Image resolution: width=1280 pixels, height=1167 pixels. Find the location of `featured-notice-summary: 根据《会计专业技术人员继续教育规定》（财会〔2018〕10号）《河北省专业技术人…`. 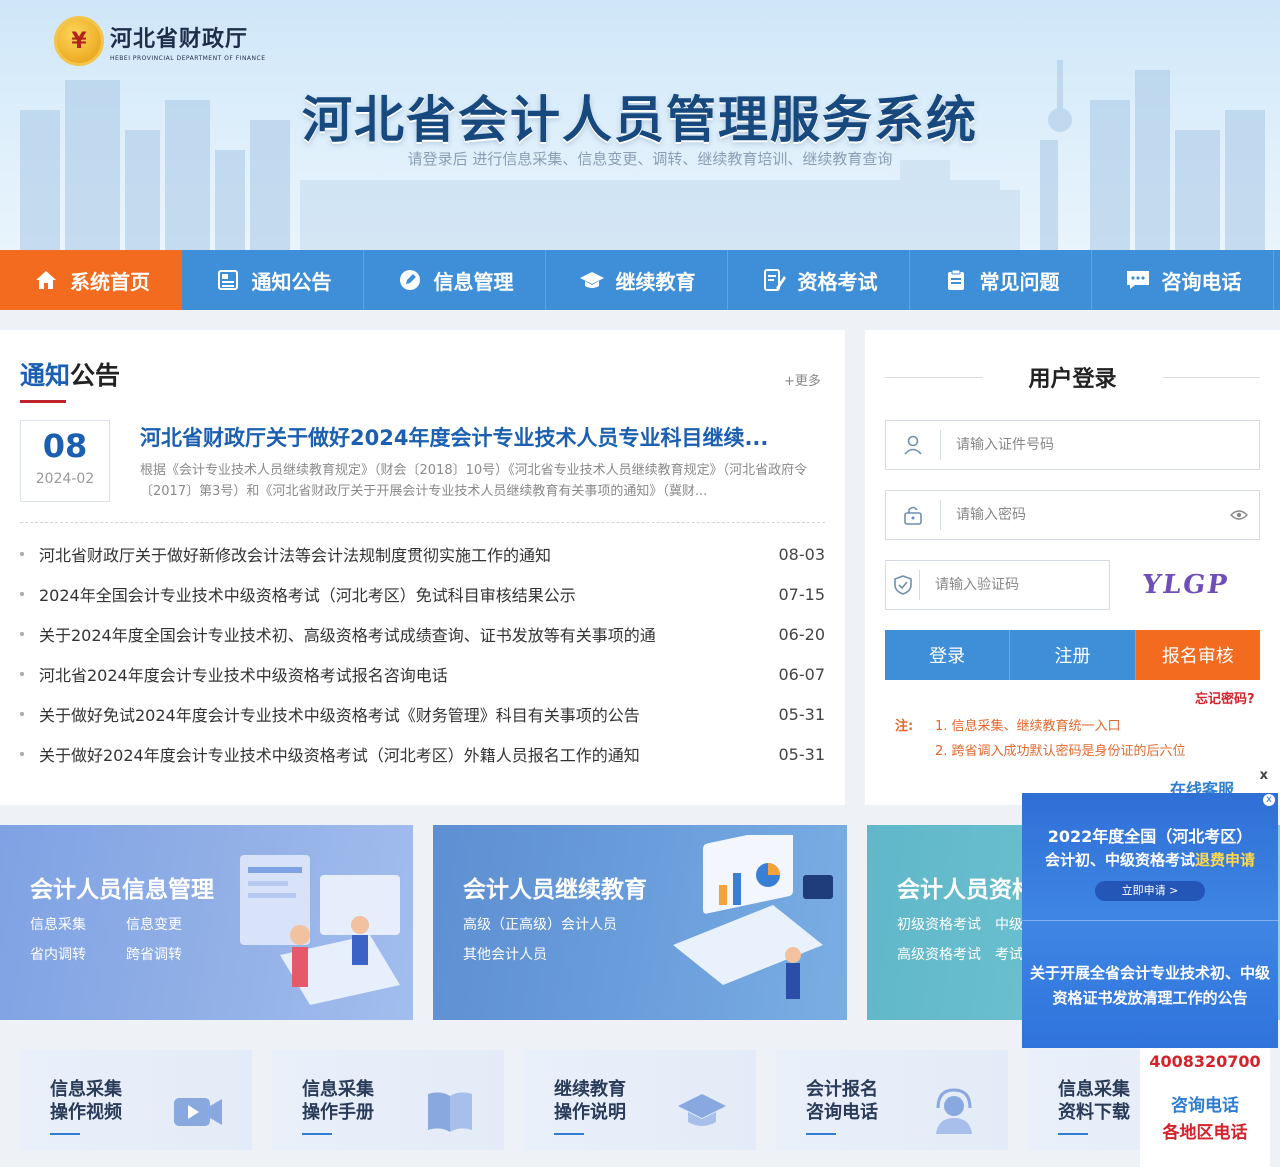

featured-notice-summary: 根据《会计专业技术人员继续教育规定》（财会〔2018〕10号）《河北省专业技术人… is located at coordinates (474, 481).